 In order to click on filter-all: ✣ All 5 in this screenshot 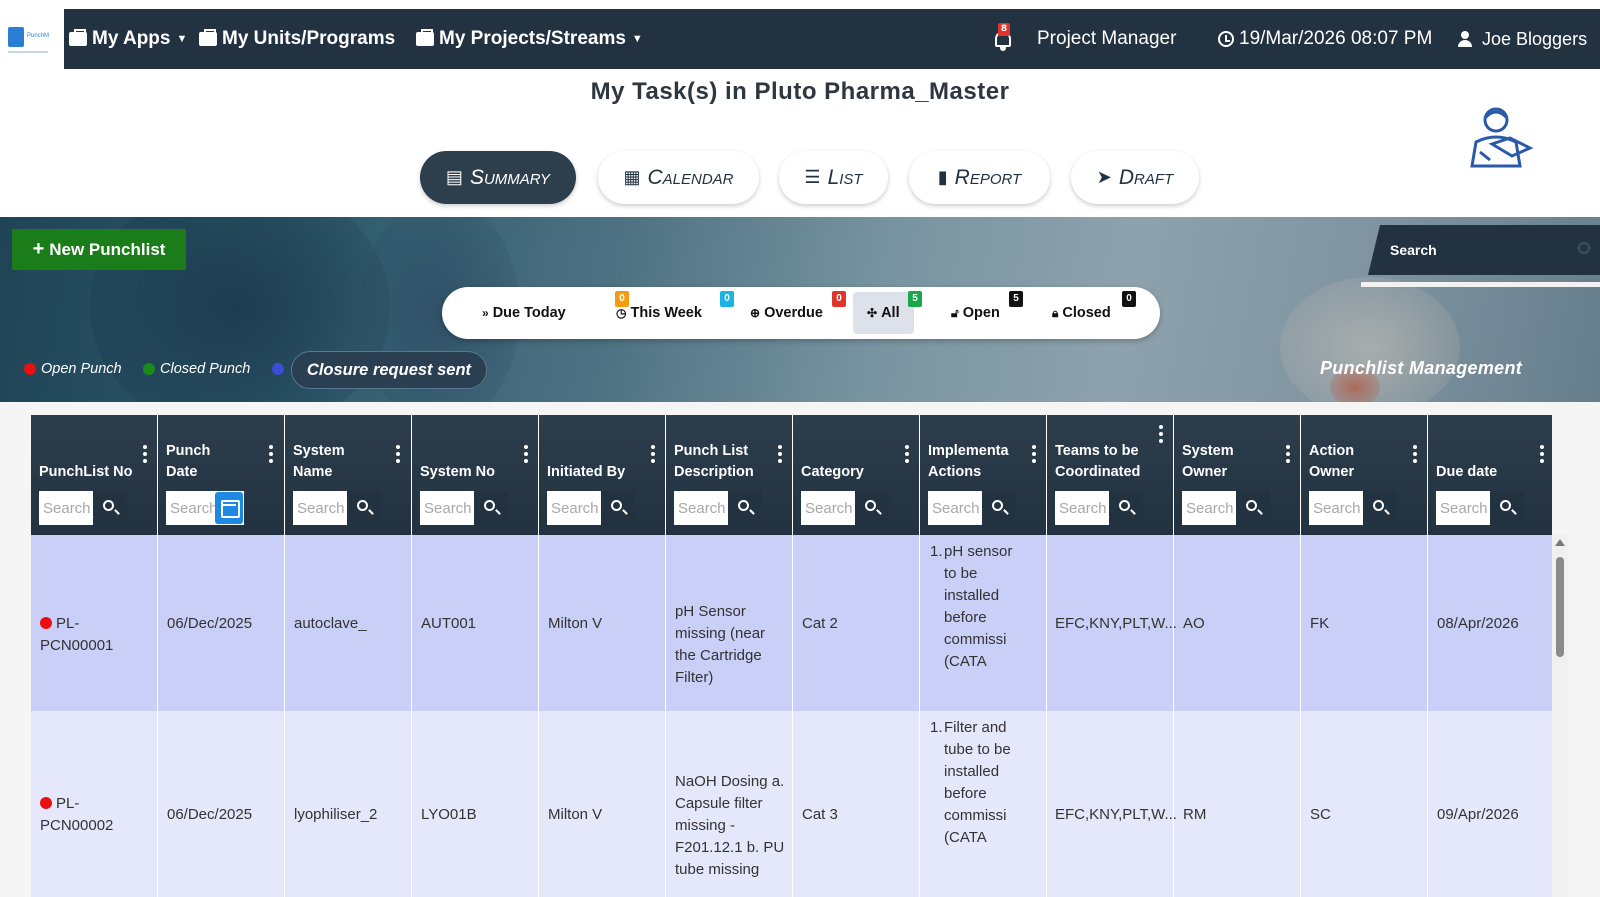, I will do `click(887, 312)`.